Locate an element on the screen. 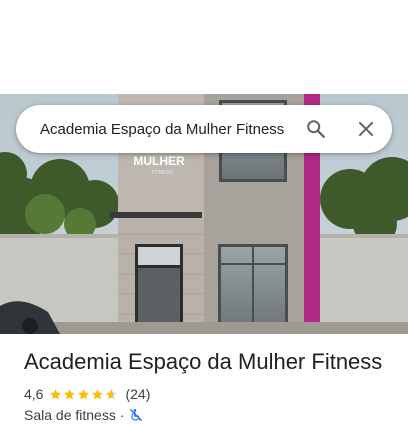 This screenshot has width=408, height=426. close-button is located at coordinates (366, 129).